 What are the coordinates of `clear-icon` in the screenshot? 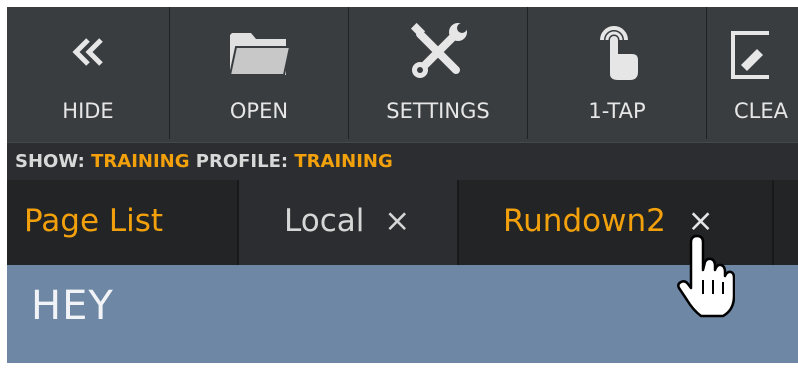 It's located at (752, 52).